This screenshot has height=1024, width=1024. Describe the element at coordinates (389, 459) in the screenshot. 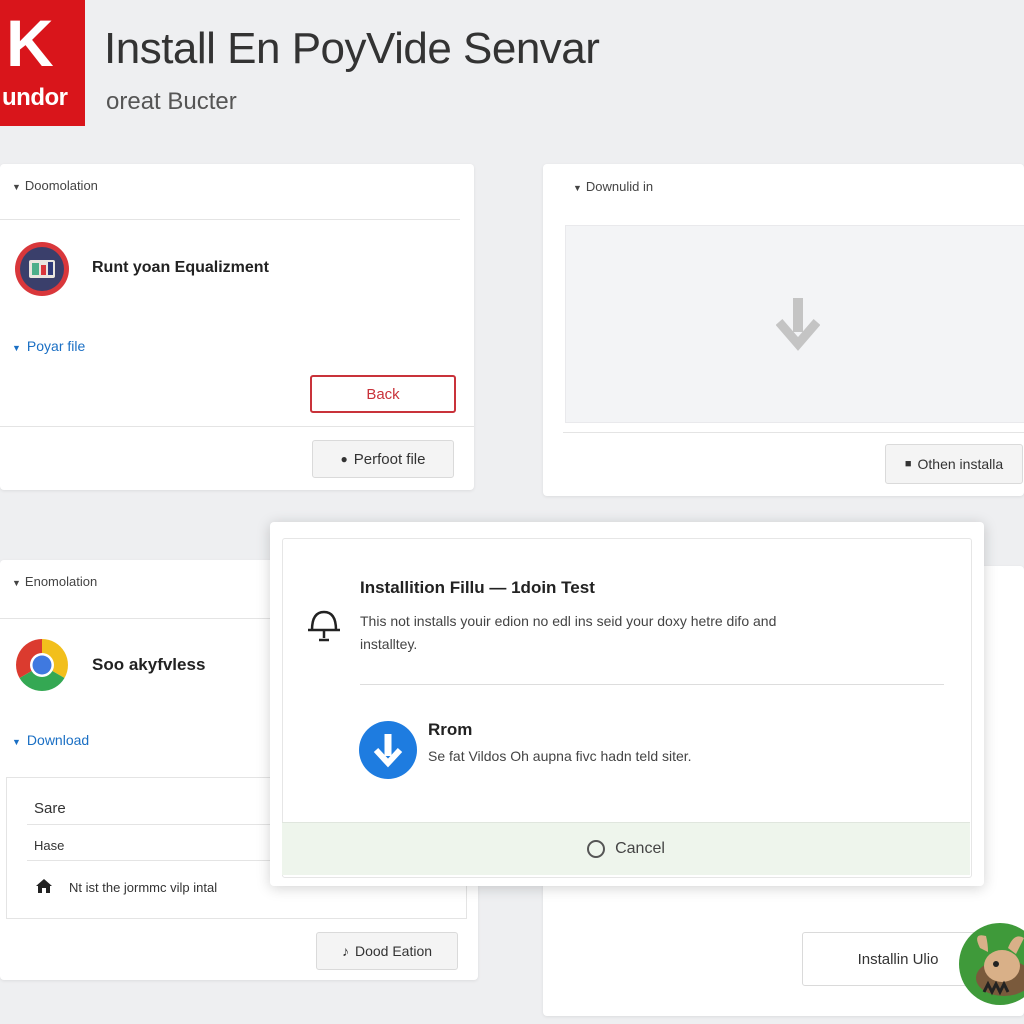

I see `button-label: Perfoot file` at that location.